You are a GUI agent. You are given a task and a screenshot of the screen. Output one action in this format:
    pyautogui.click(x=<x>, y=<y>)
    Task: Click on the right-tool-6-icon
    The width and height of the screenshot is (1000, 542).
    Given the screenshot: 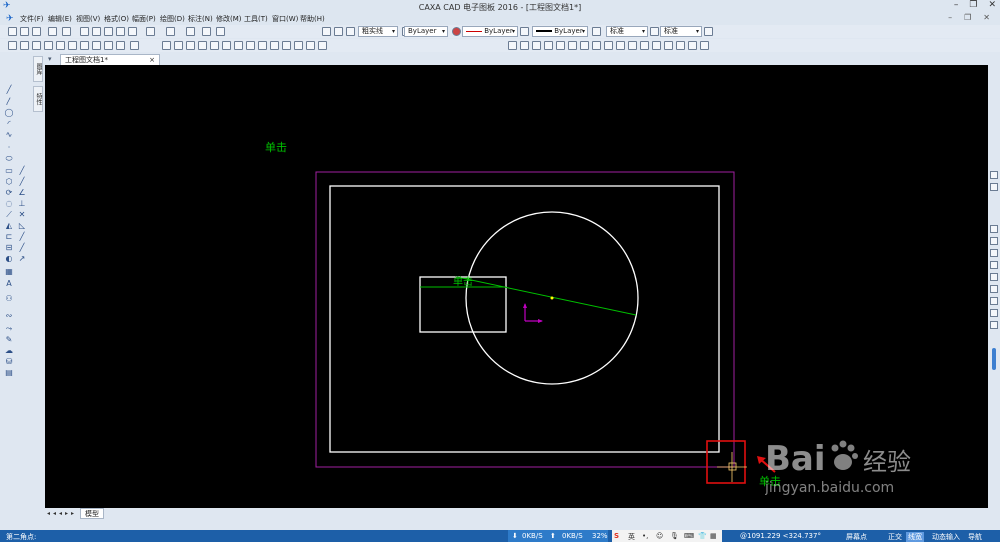 What is the action you would take?
    pyautogui.click(x=994, y=265)
    